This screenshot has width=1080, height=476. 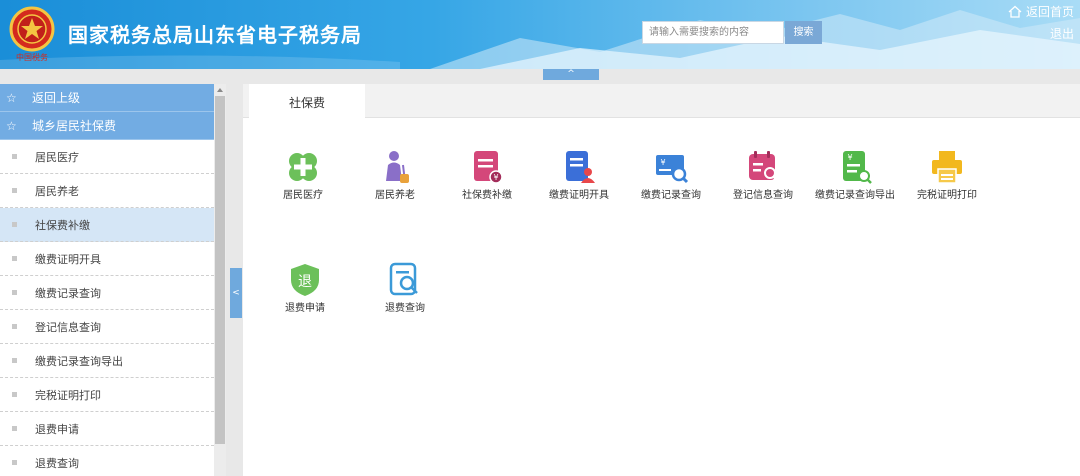 I want to click on printer-icon, so click(x=947, y=167).